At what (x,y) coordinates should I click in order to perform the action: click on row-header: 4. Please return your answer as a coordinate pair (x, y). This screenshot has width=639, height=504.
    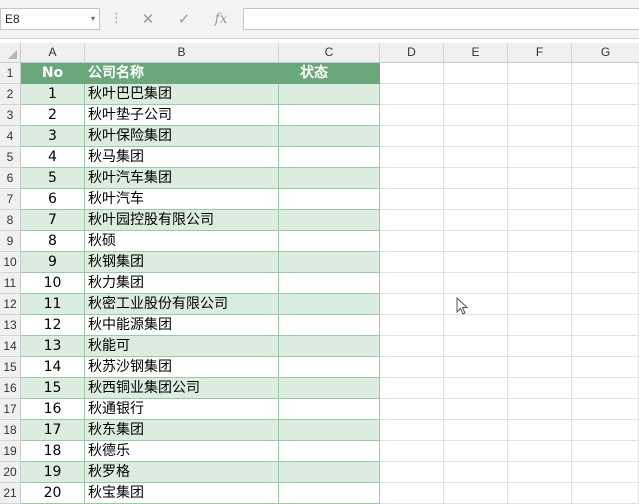
    Looking at the image, I should click on (10, 136).